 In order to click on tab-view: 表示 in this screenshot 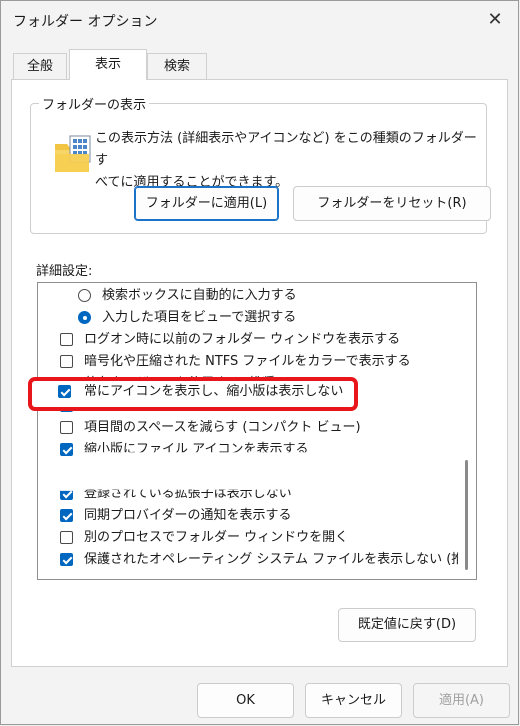, I will do `click(108, 64)`.